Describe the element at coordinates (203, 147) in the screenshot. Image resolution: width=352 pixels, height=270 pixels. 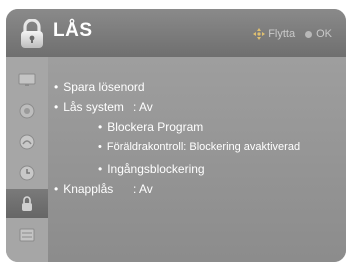
I see `menu-item-label: Föräldrakontroll: Blockering avaktiverad` at that location.